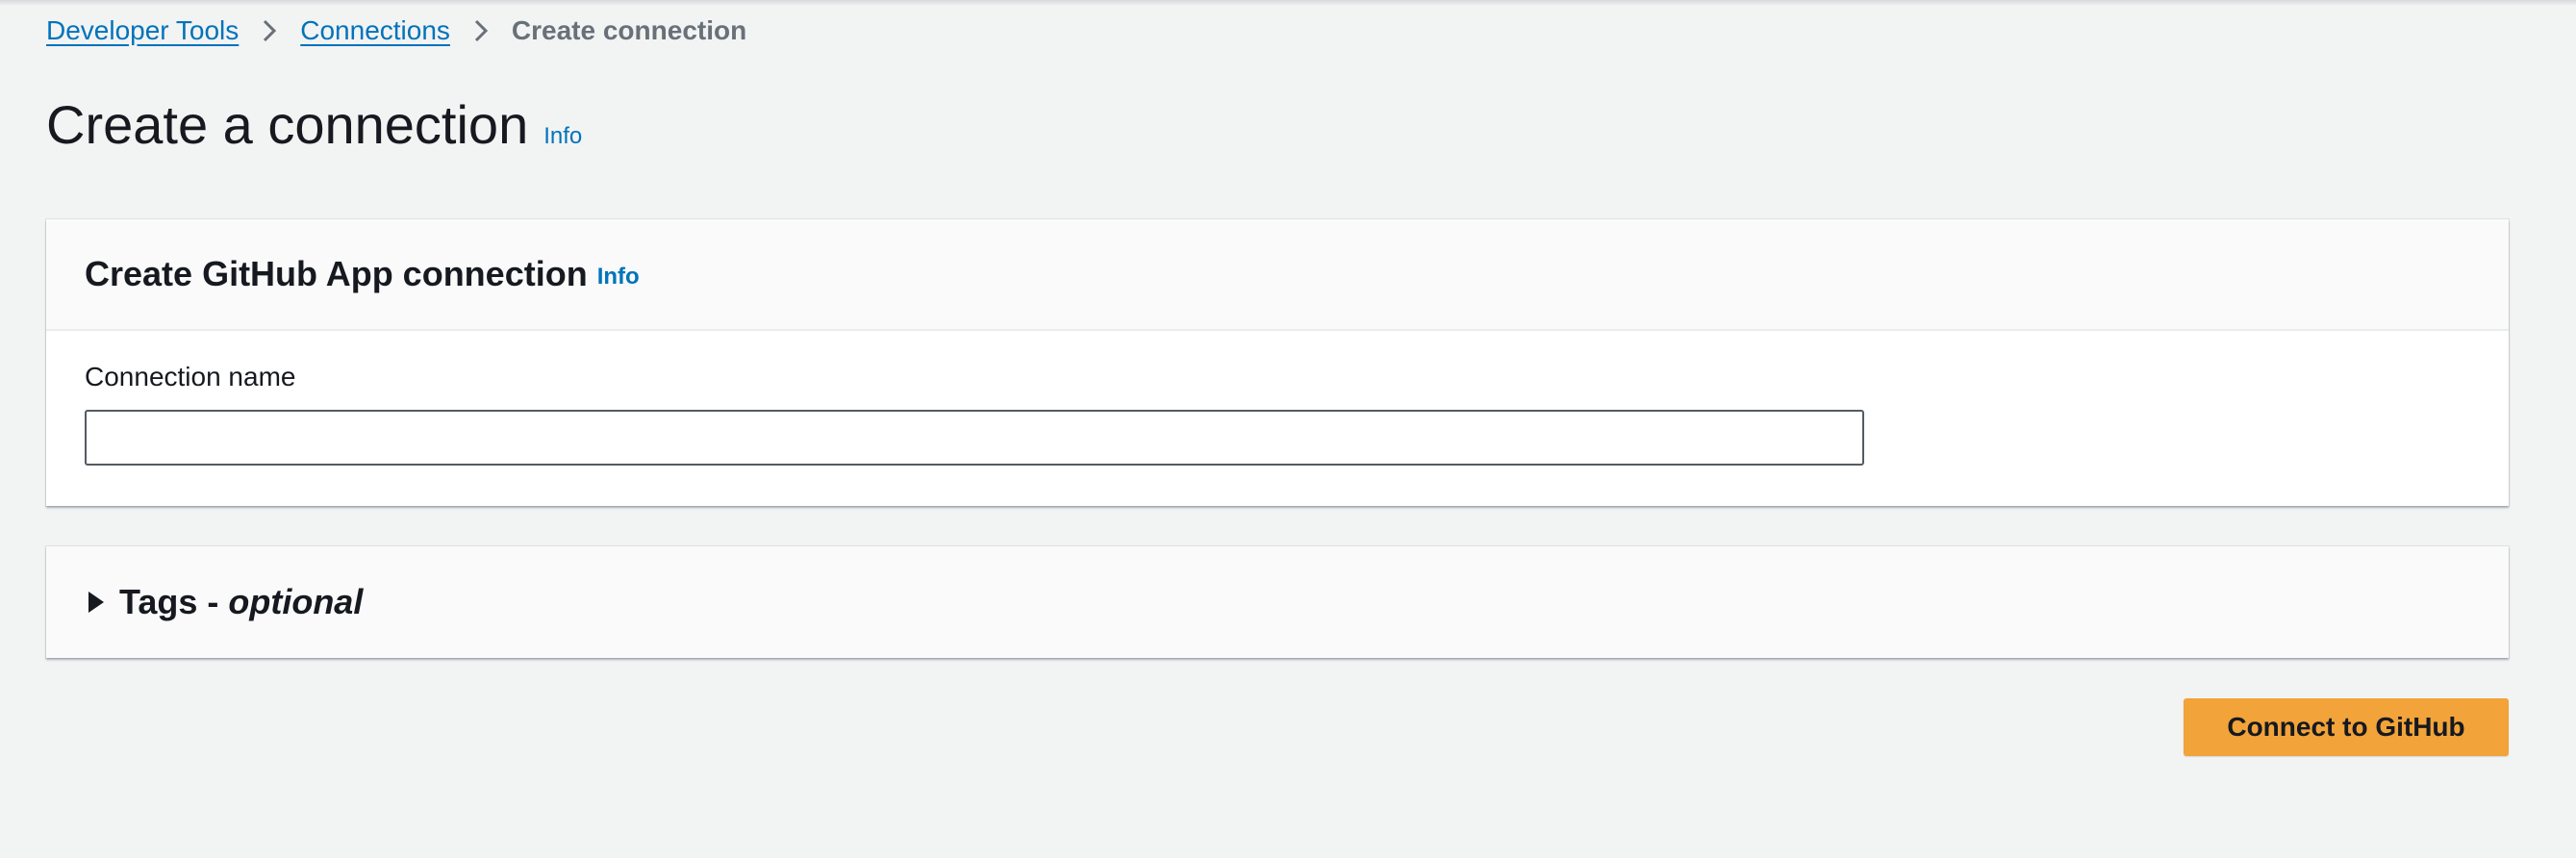 The height and width of the screenshot is (858, 2576). Describe the element at coordinates (143, 31) in the screenshot. I see `breadcrumb-developer-tools: Developer Tools` at that location.